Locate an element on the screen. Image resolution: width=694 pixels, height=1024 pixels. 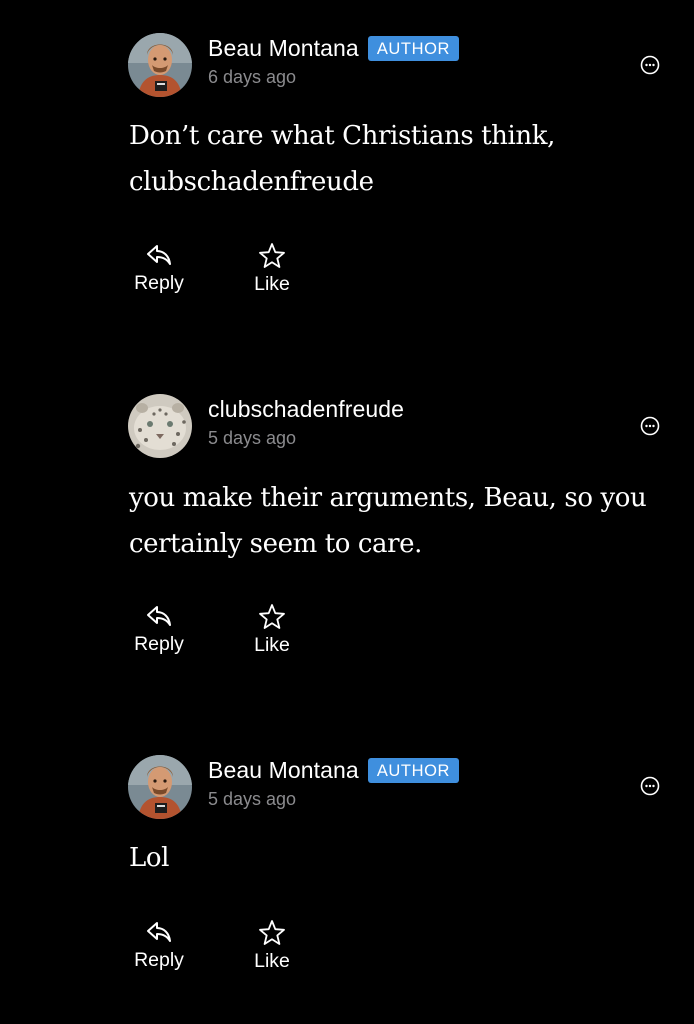
author-line: clubschadenfreude is located at coordinates (306, 409).